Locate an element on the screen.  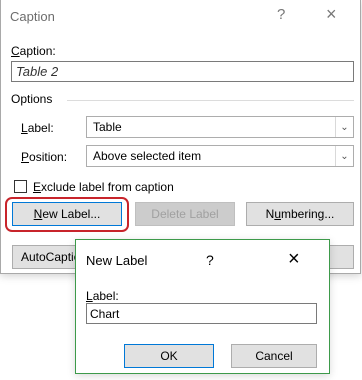
new-label-help-button: ? is located at coordinates (210, 260).